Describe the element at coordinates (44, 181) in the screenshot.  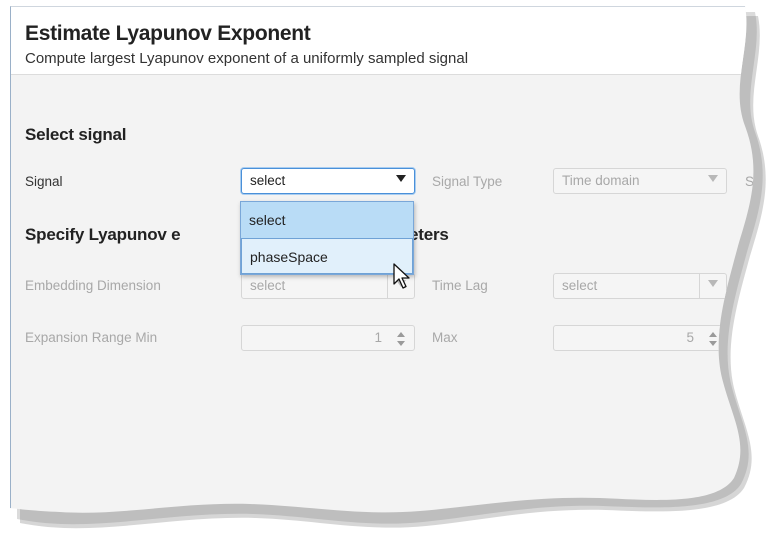
I see `signal-label: Signal` at that location.